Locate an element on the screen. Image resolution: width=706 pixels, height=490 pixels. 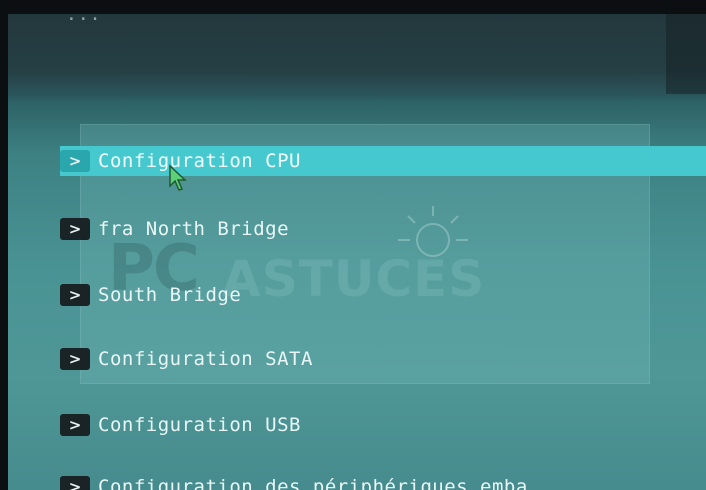
menu-item-label: Configuration USB is located at coordinates (199, 425).